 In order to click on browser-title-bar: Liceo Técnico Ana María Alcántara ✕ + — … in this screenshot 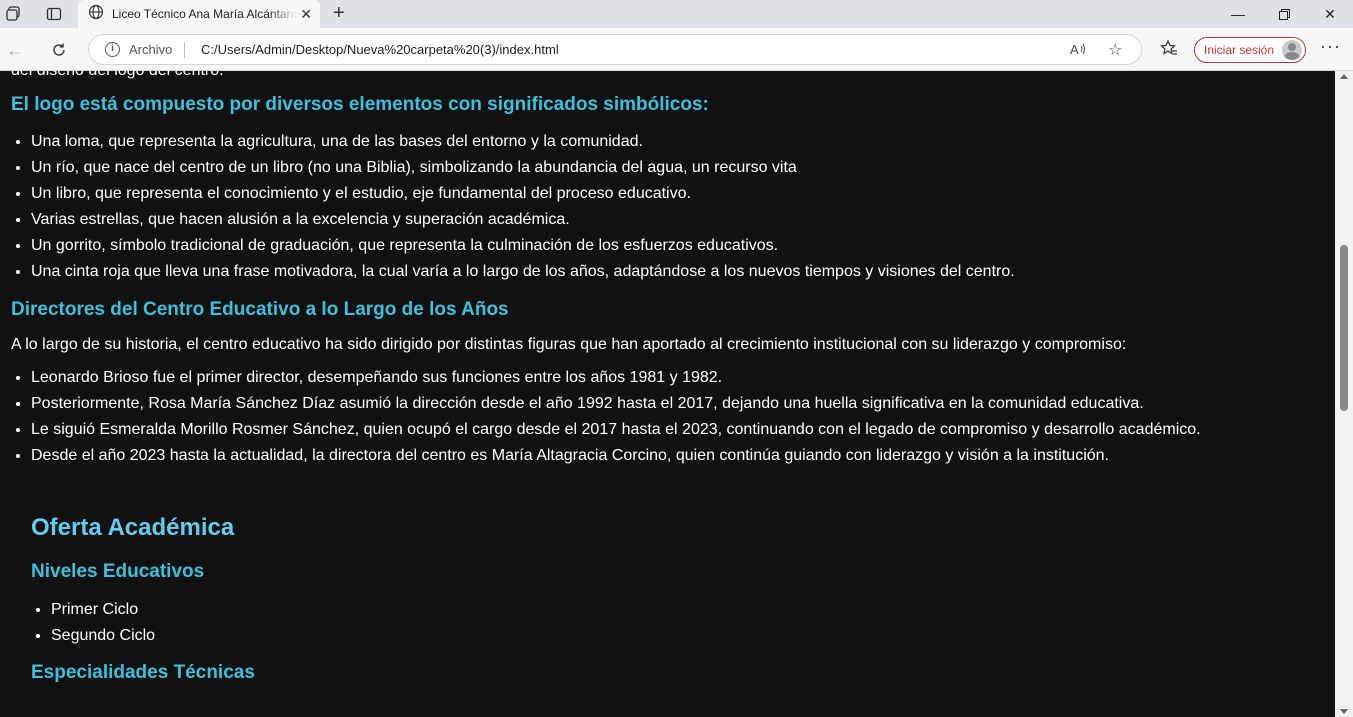, I will do `click(676, 14)`.